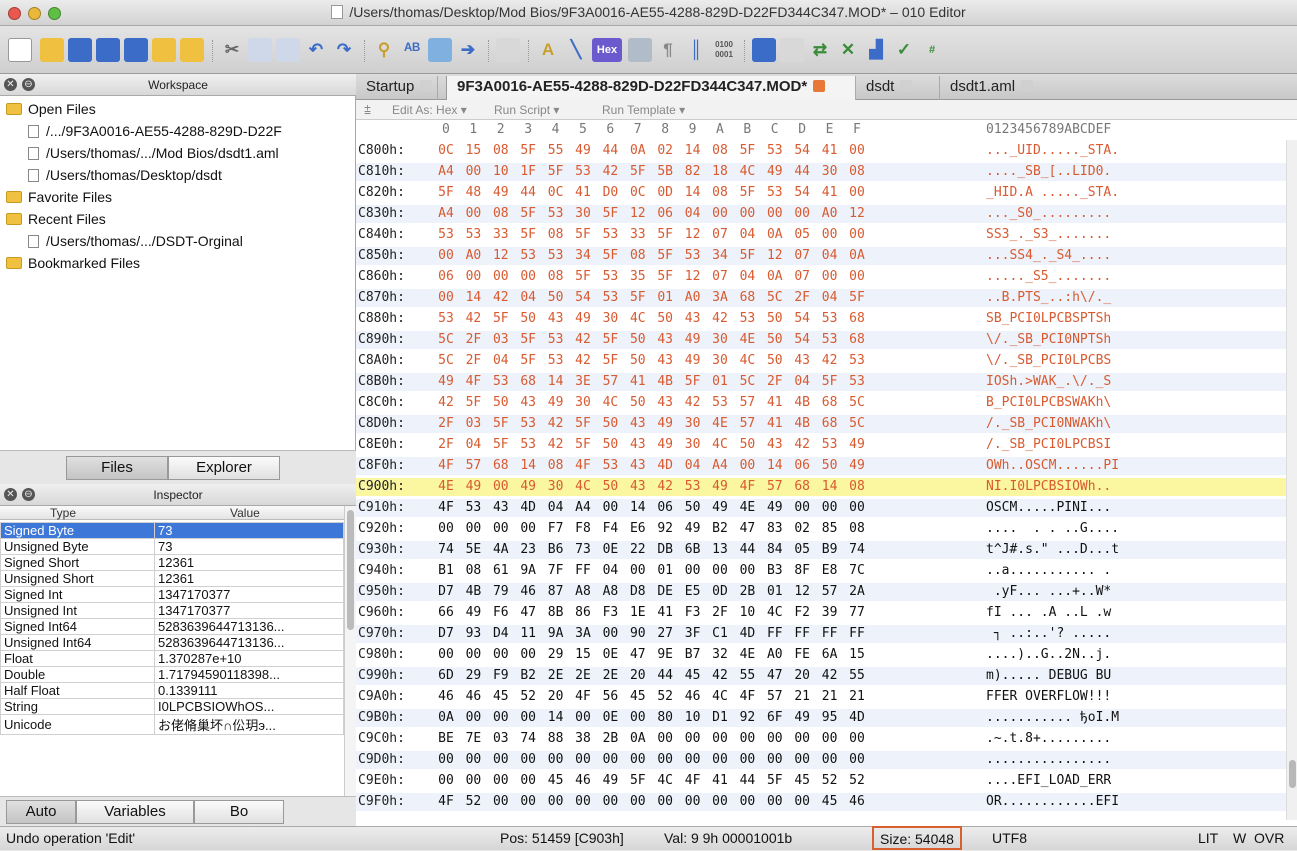 The height and width of the screenshot is (851, 1297). I want to click on hex-byte: 50, so click(693, 508).